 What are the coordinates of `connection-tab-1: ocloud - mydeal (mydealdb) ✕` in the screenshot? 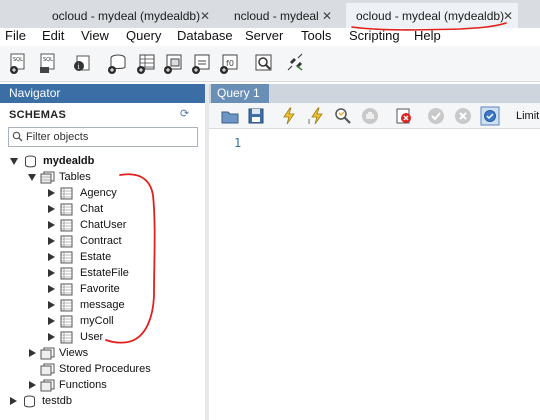 It's located at (117, 15).